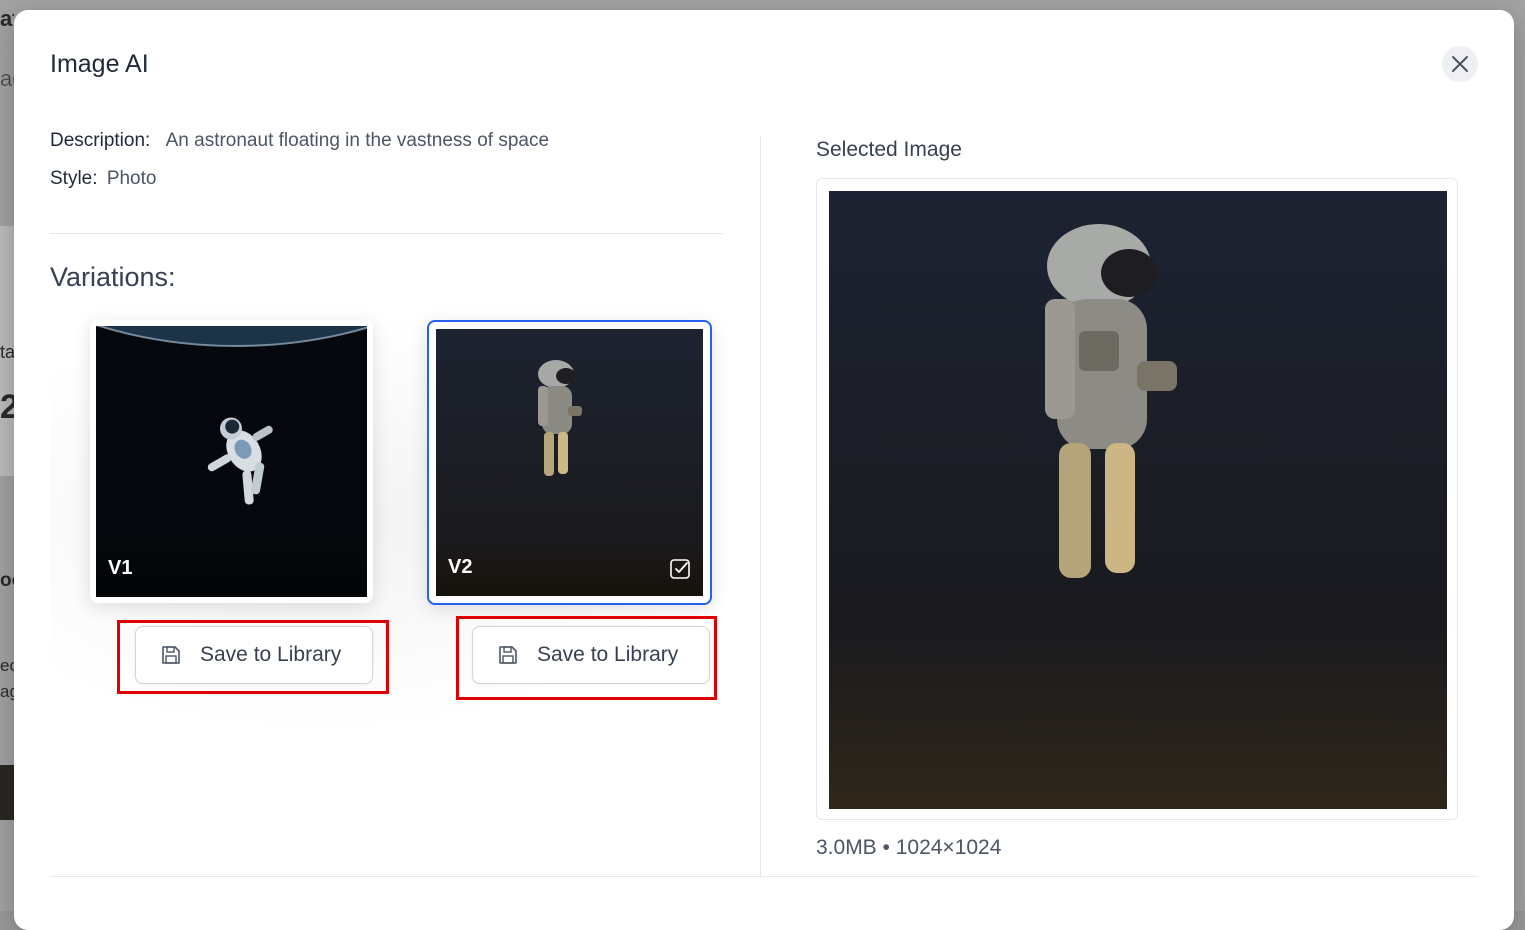 This screenshot has width=1525, height=930. Describe the element at coordinates (760, 506) in the screenshot. I see `column-divider` at that location.